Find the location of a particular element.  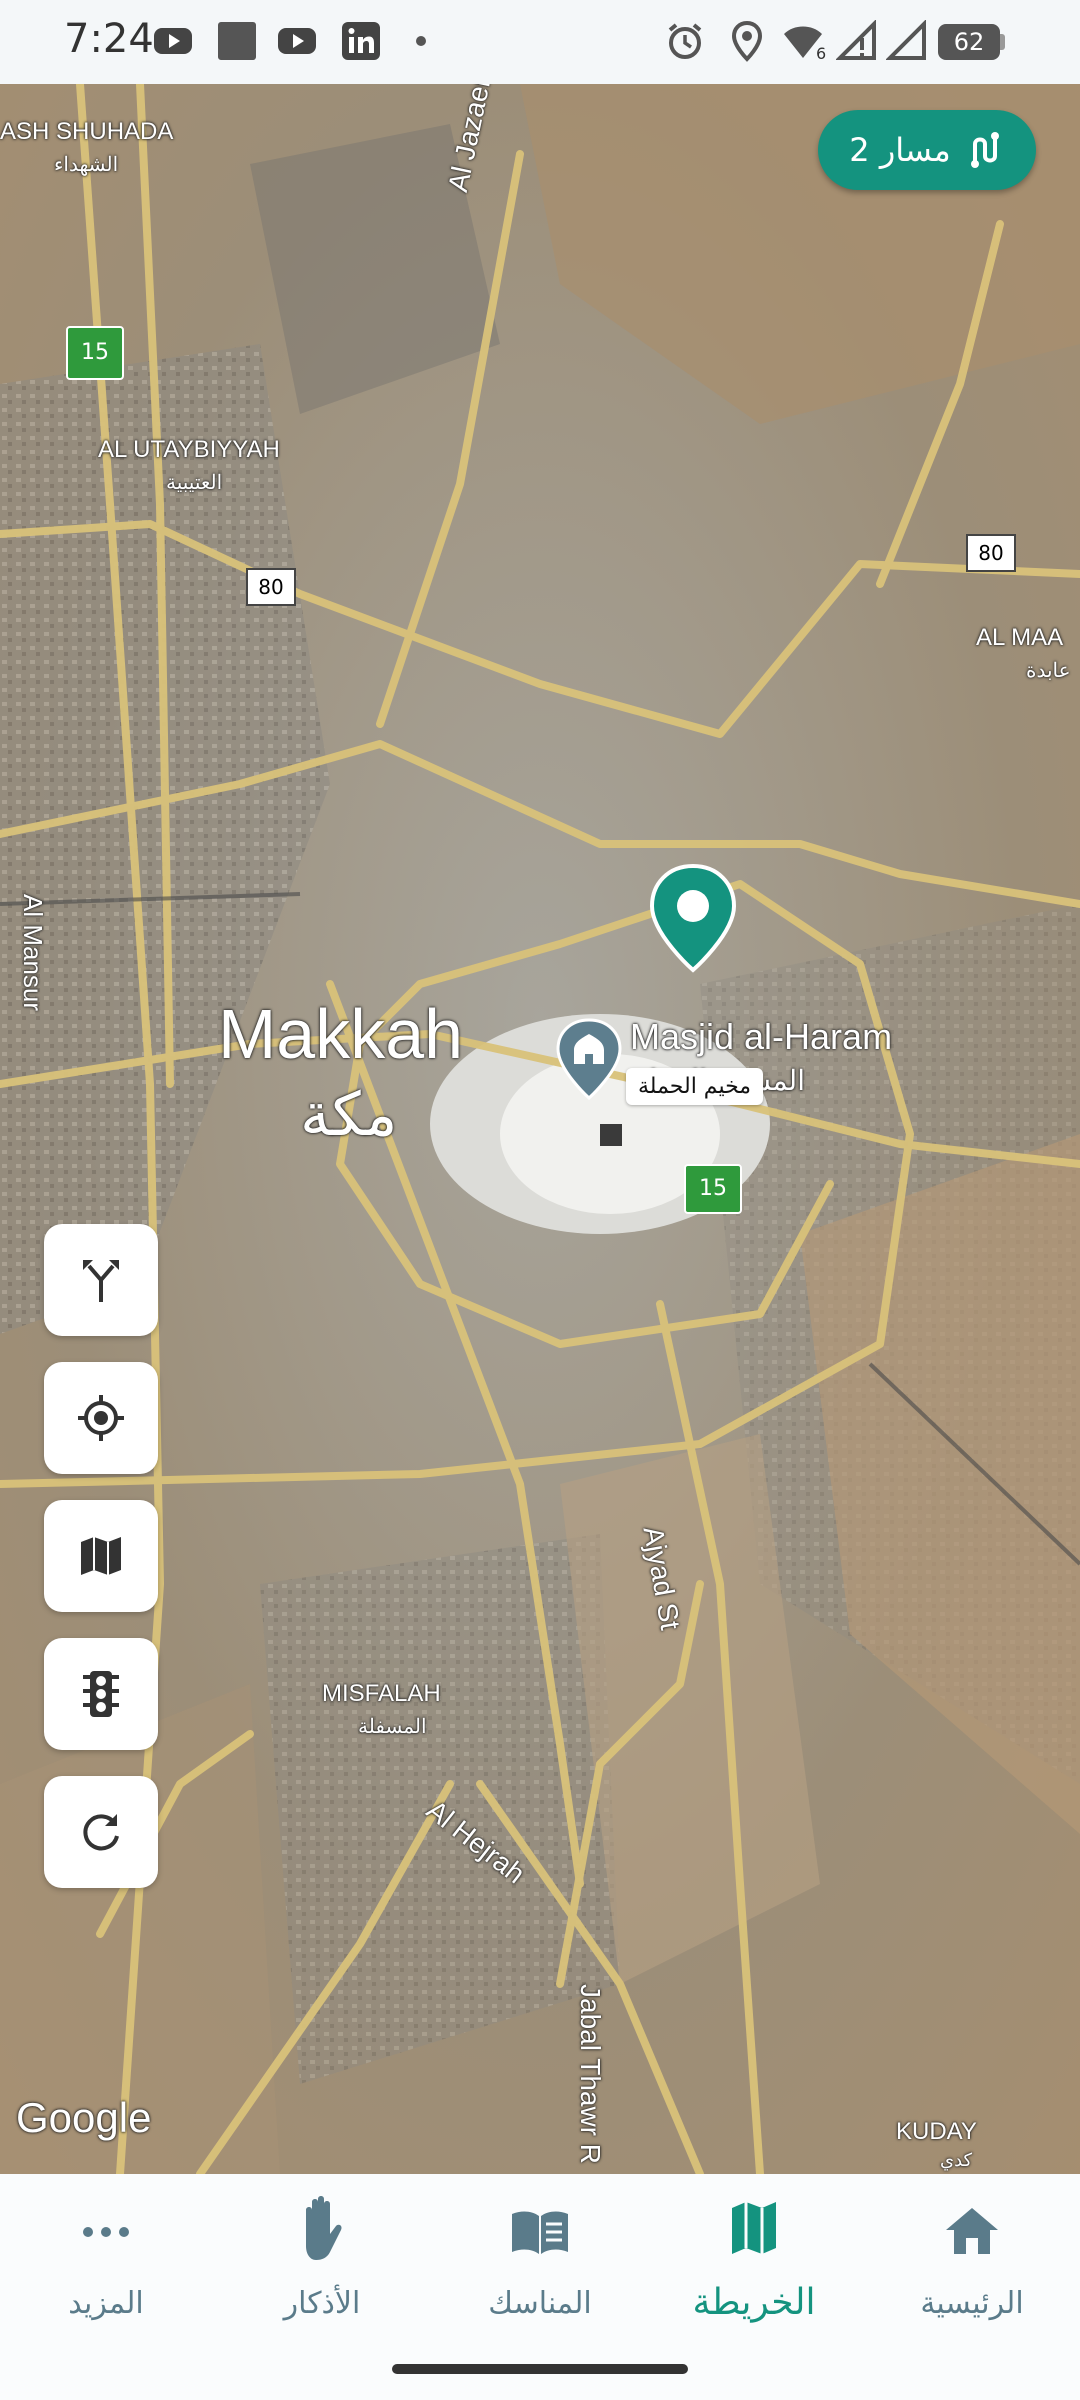

city-label-makkah: Makkah is located at coordinates (341, 1034).